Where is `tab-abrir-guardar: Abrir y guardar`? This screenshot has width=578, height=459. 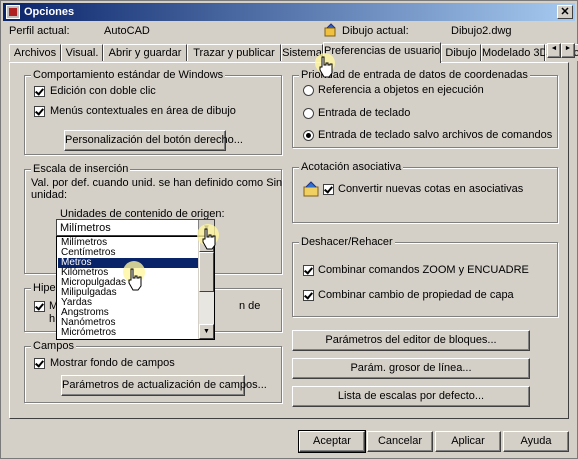
tab-abrir-guardar: Abrir y guardar is located at coordinates (145, 52).